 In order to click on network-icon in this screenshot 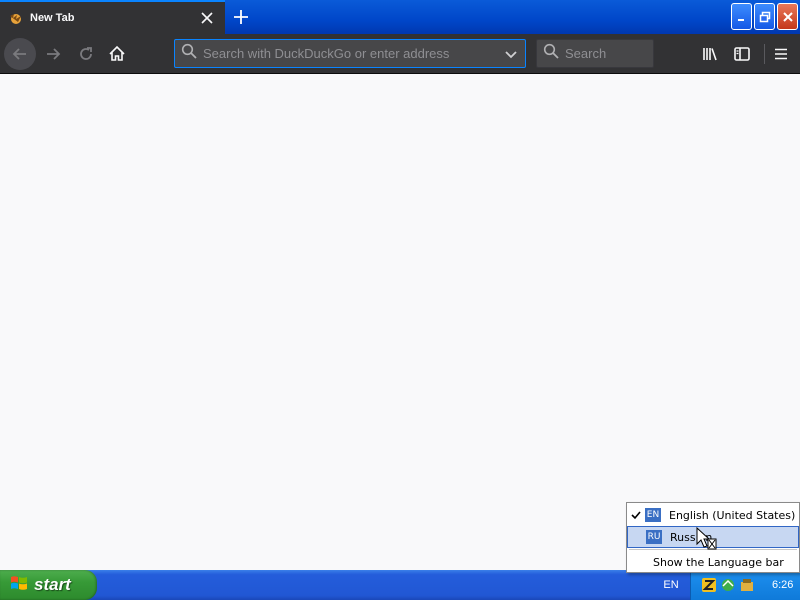, I will do `click(728, 585)`.